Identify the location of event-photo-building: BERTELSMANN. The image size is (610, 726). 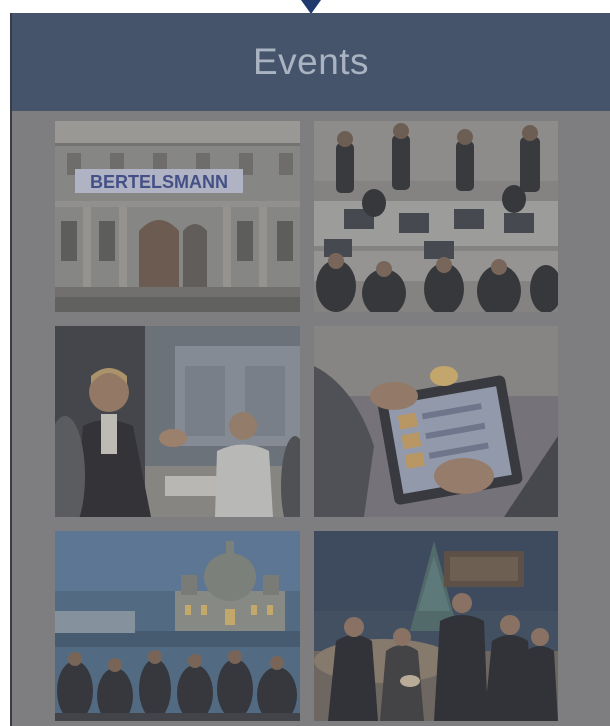
(177, 216).